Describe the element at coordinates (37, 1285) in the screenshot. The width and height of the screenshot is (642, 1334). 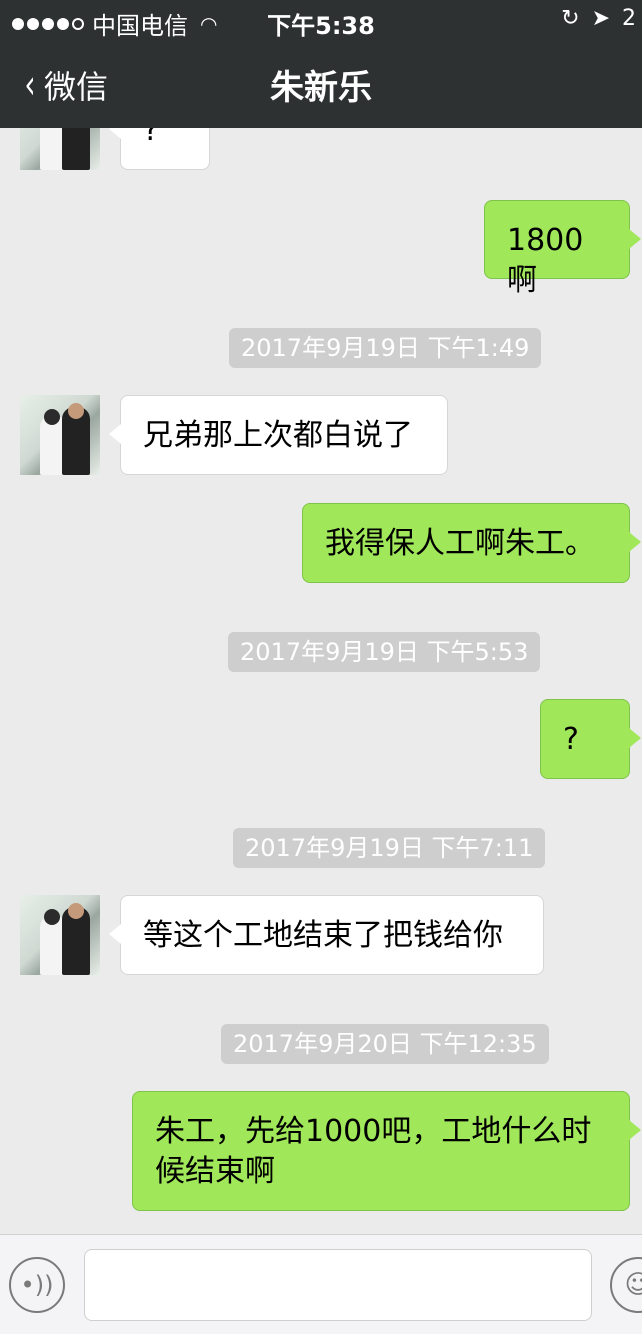
I see `voice-icon: •))` at that location.